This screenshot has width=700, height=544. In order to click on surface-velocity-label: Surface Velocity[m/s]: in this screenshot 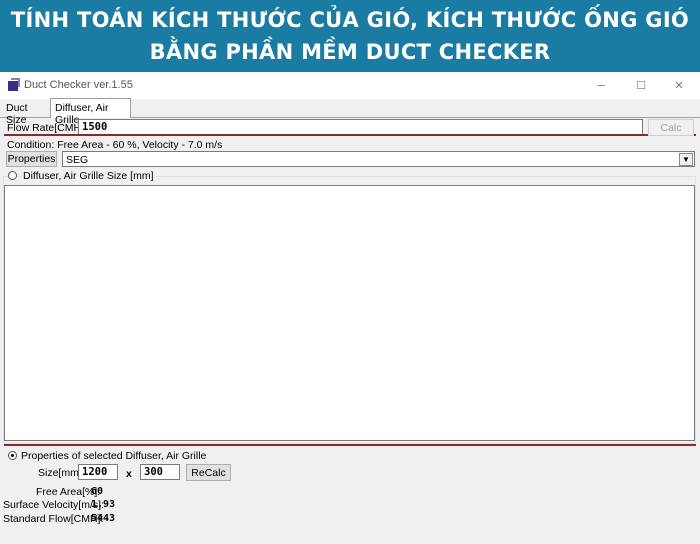, I will do `click(53, 505)`.